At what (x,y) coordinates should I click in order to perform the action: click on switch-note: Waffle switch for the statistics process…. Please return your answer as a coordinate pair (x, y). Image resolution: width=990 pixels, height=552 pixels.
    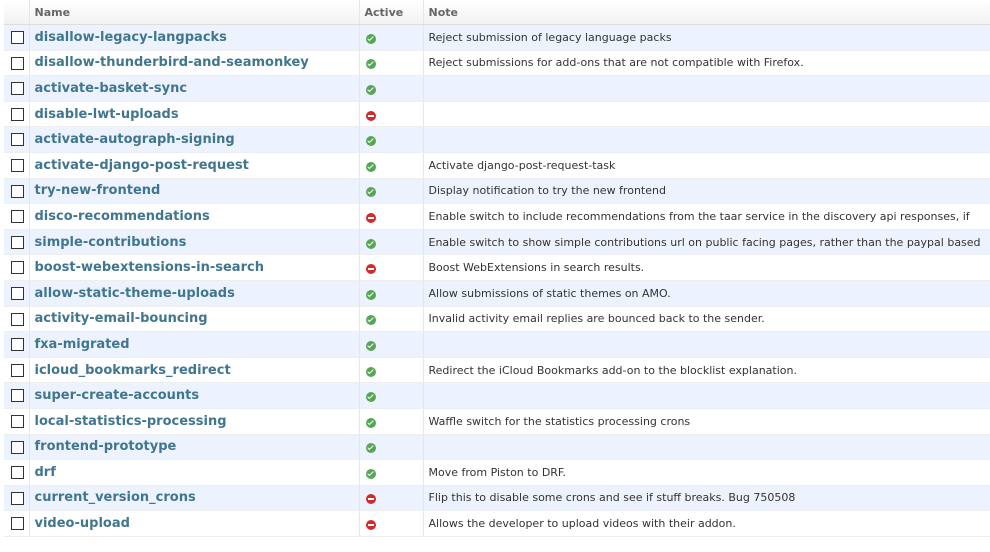
    Looking at the image, I should click on (559, 421).